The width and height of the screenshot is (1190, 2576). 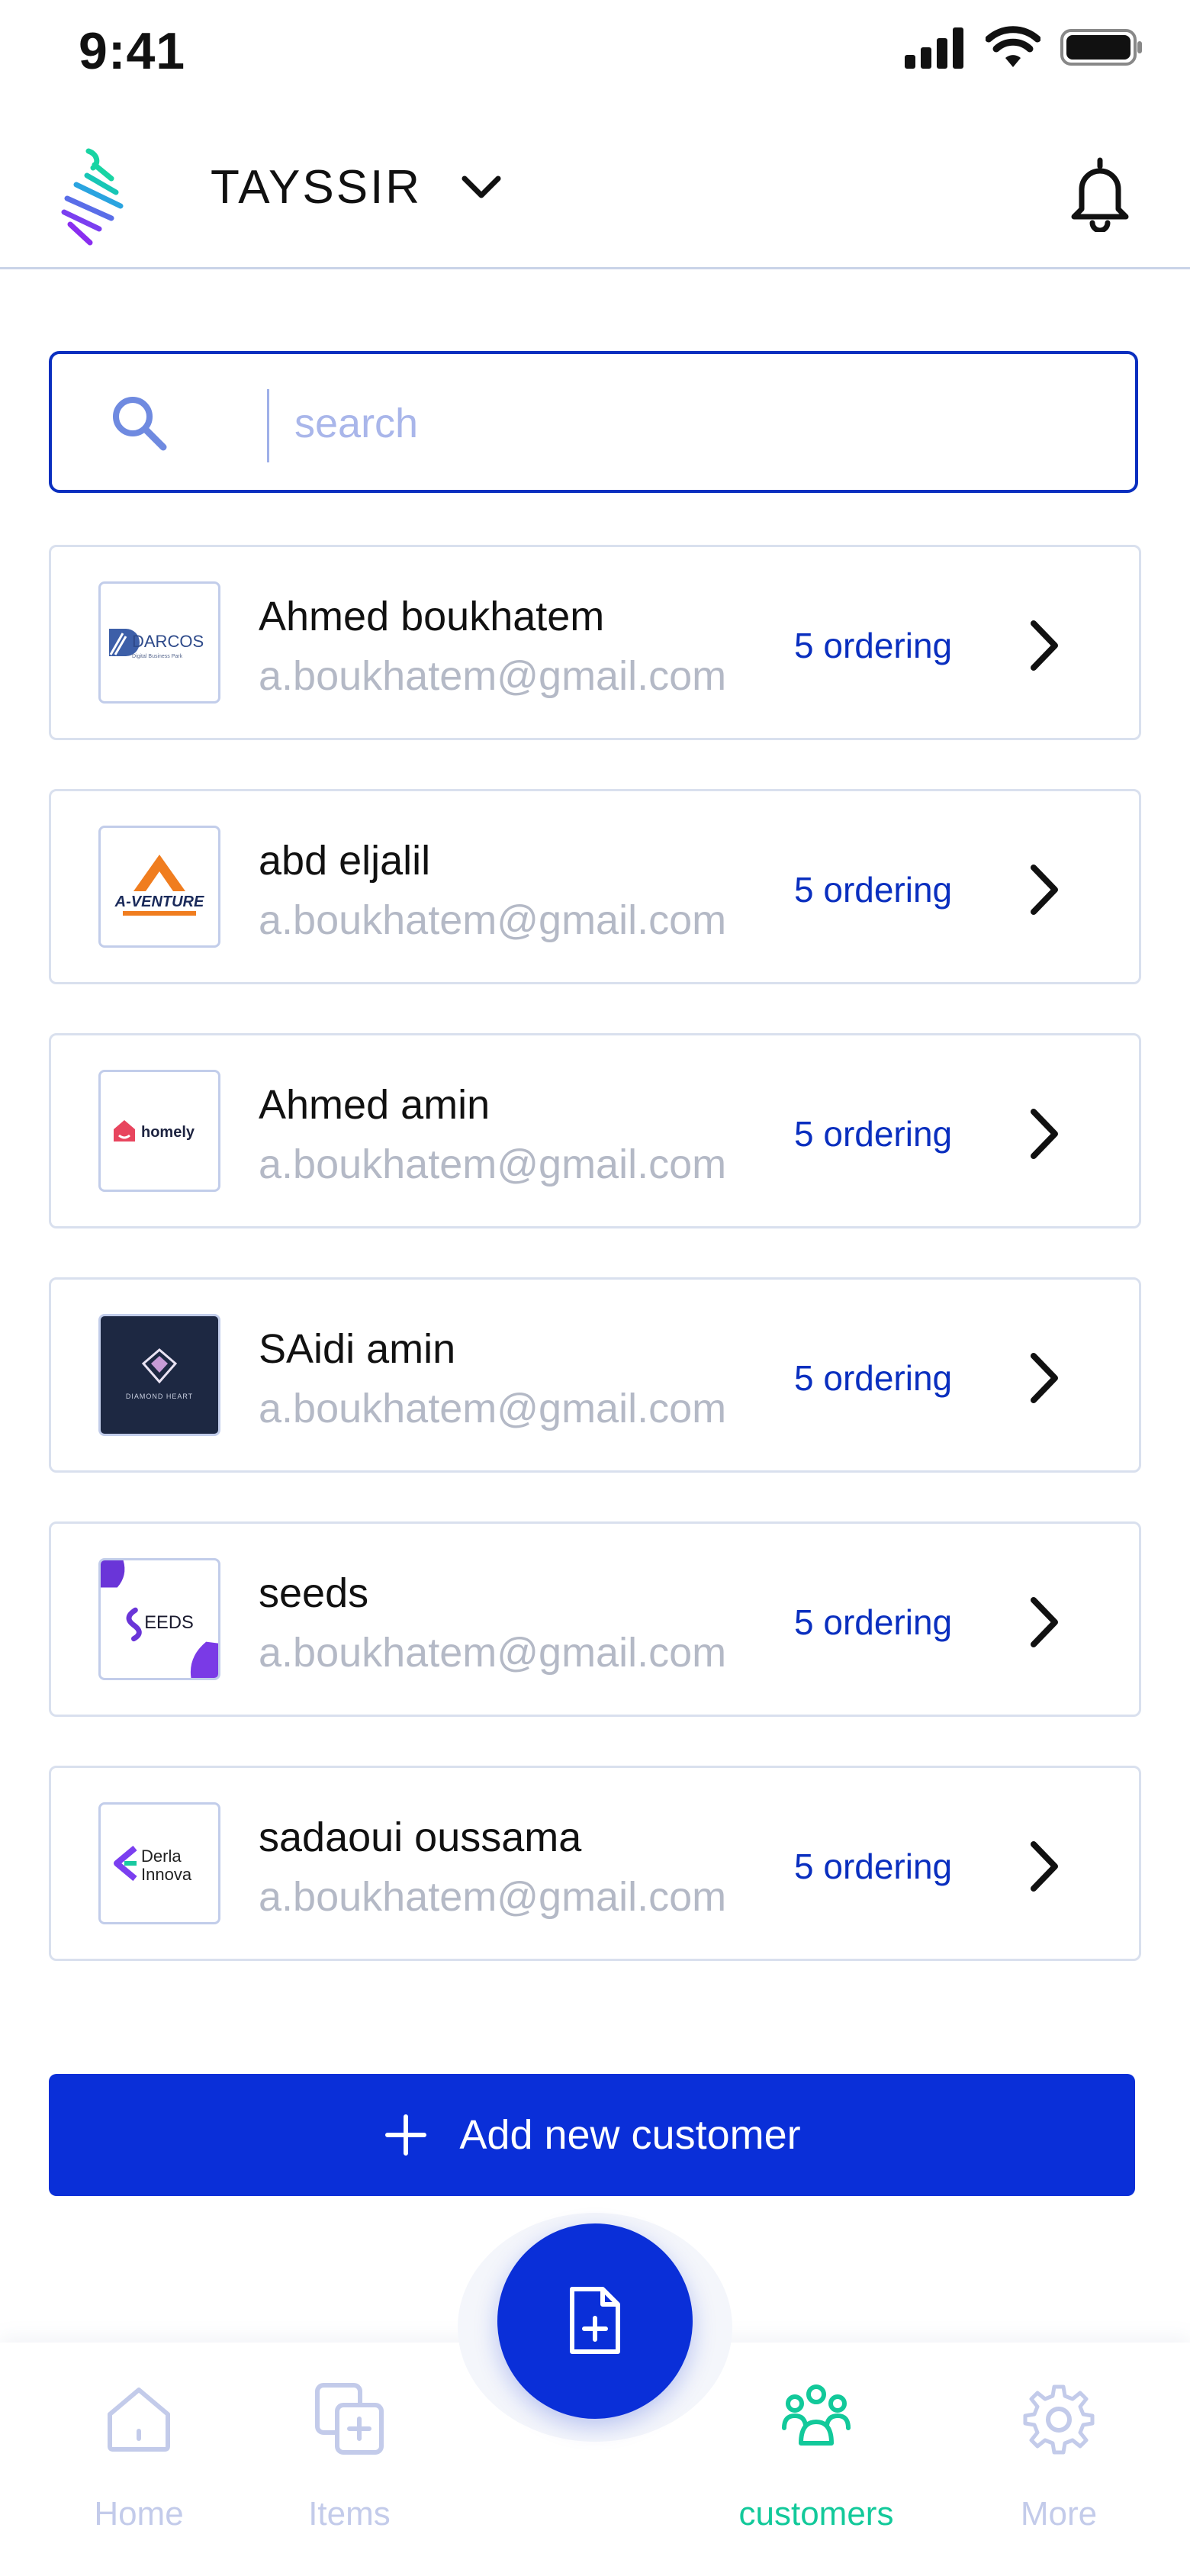 What do you see at coordinates (159, 1396) in the screenshot?
I see `svg-text: DIAMOND HEART` at bounding box center [159, 1396].